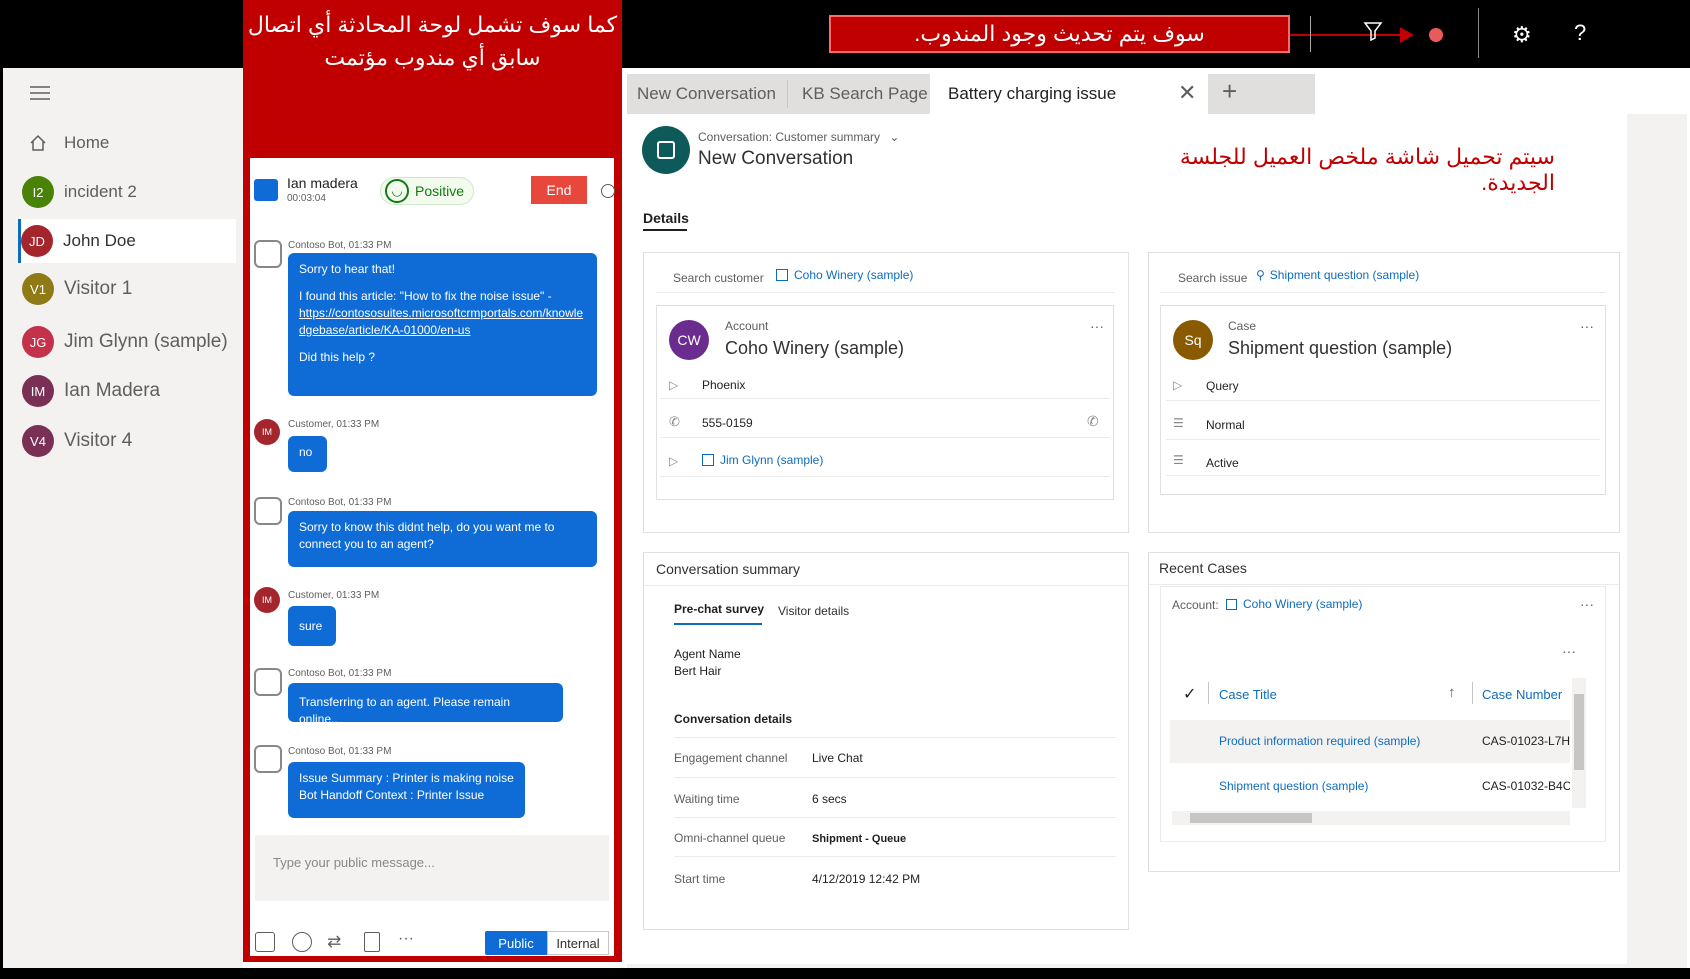 This screenshot has width=1690, height=979. Describe the element at coordinates (100, 191) in the screenshot. I see `sidebar-item-label: incident 2` at that location.